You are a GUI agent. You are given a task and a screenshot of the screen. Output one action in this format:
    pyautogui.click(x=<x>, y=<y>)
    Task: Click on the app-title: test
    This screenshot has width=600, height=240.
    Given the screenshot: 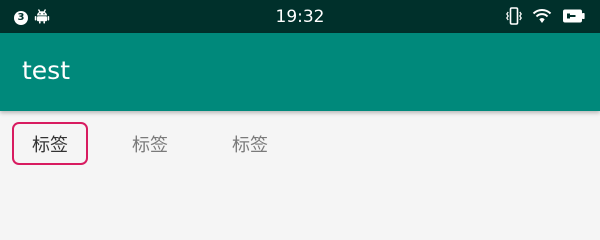 What is the action you would take?
    pyautogui.click(x=46, y=70)
    